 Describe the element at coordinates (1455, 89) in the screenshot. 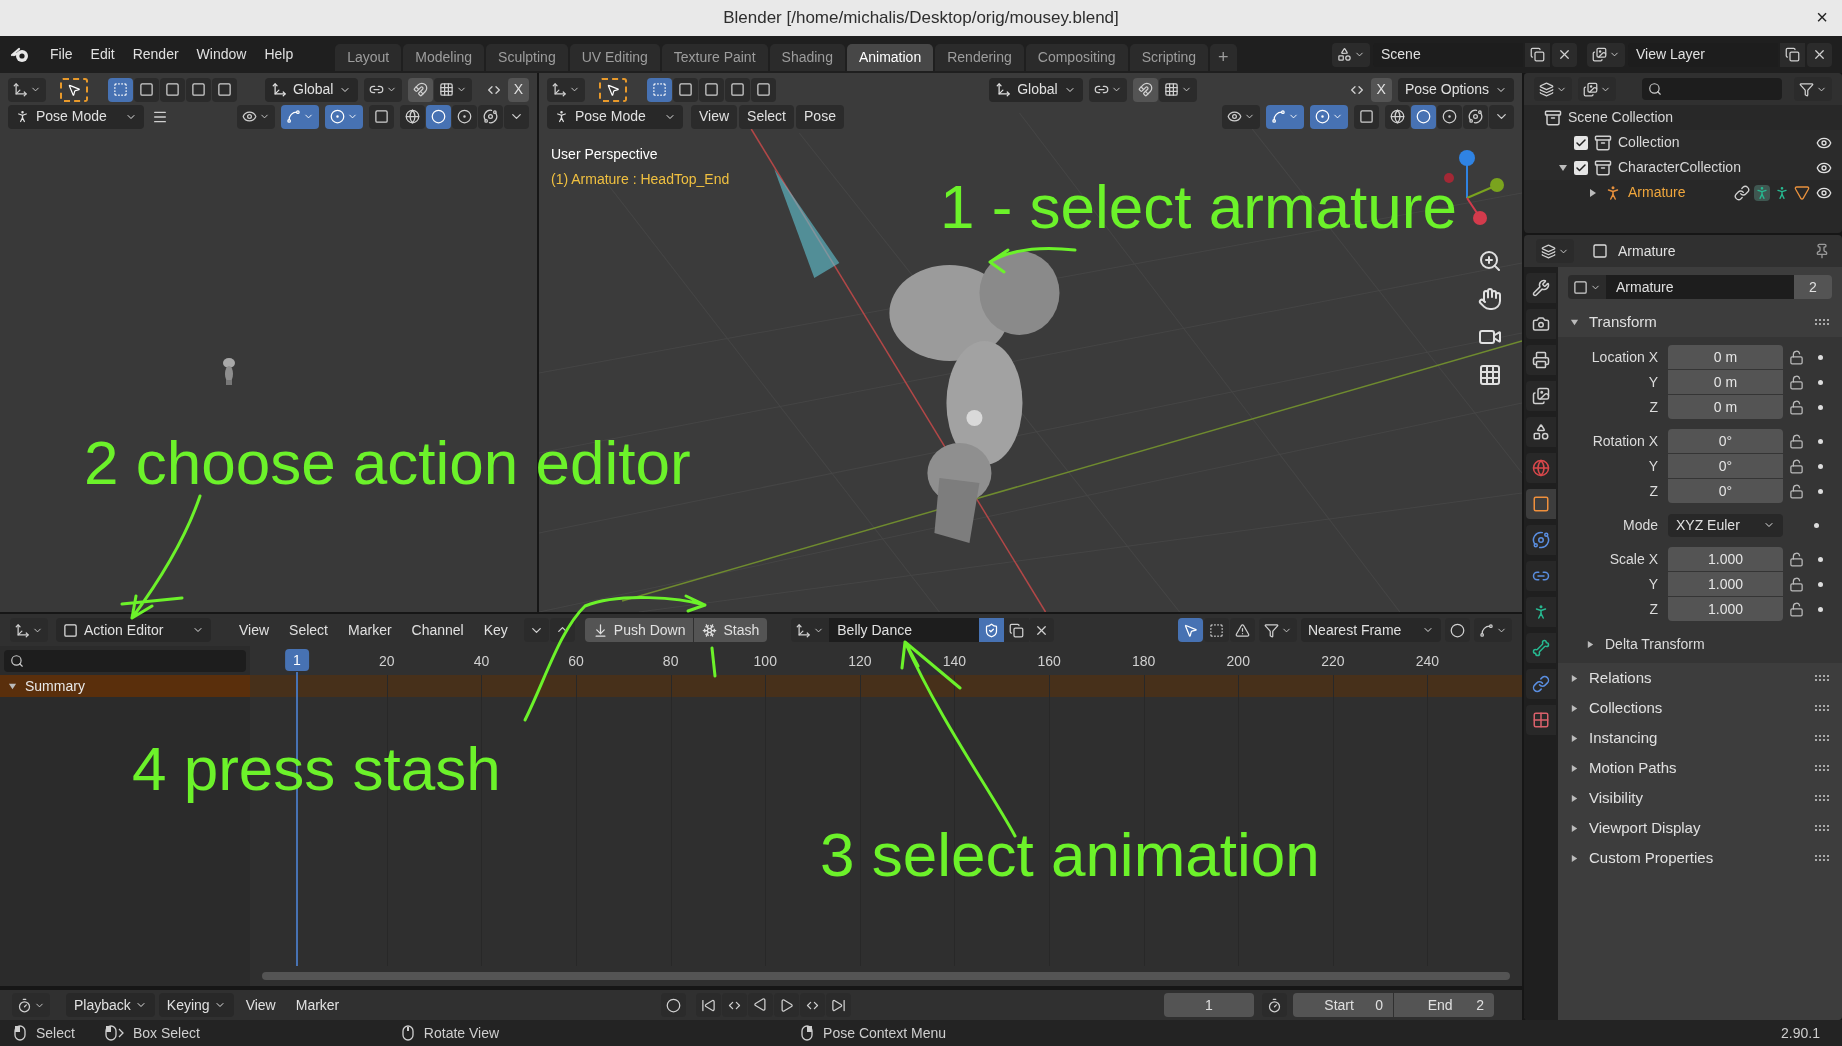

I see `pose-options-dropdown: Pose Options` at that location.